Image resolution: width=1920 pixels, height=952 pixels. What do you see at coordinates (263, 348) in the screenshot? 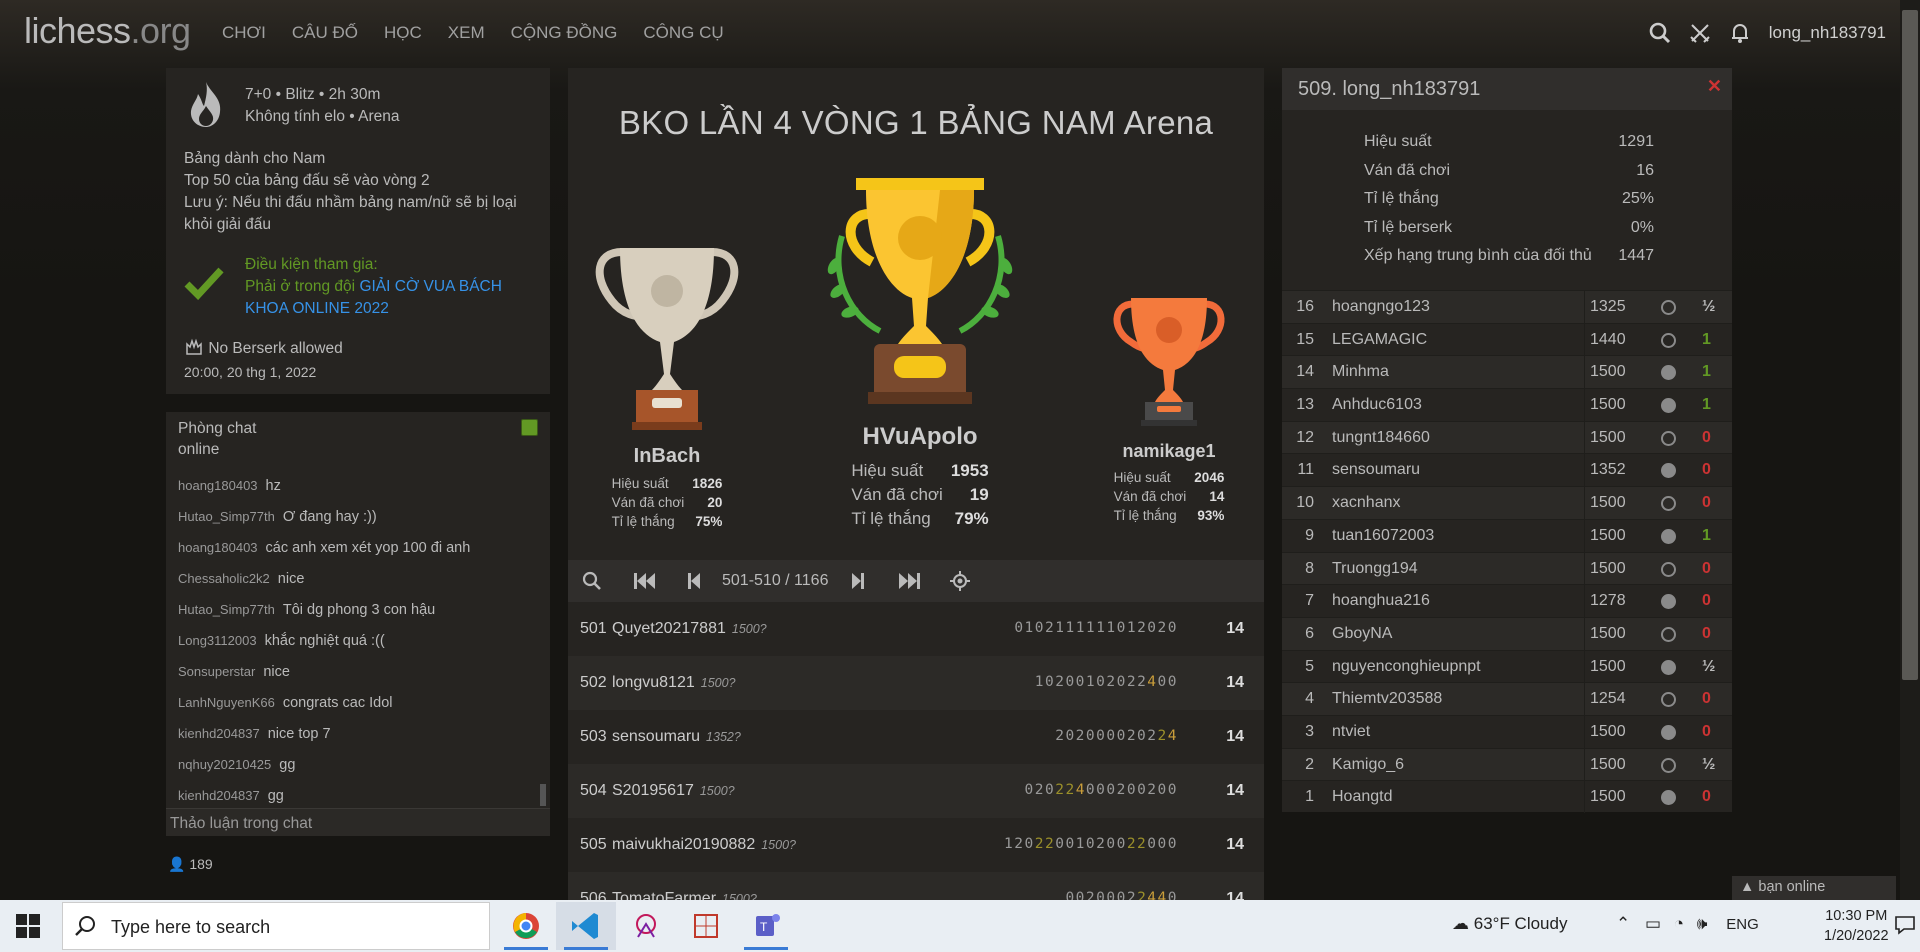
I see `no-berserk: No Berserk allowed` at bounding box center [263, 348].